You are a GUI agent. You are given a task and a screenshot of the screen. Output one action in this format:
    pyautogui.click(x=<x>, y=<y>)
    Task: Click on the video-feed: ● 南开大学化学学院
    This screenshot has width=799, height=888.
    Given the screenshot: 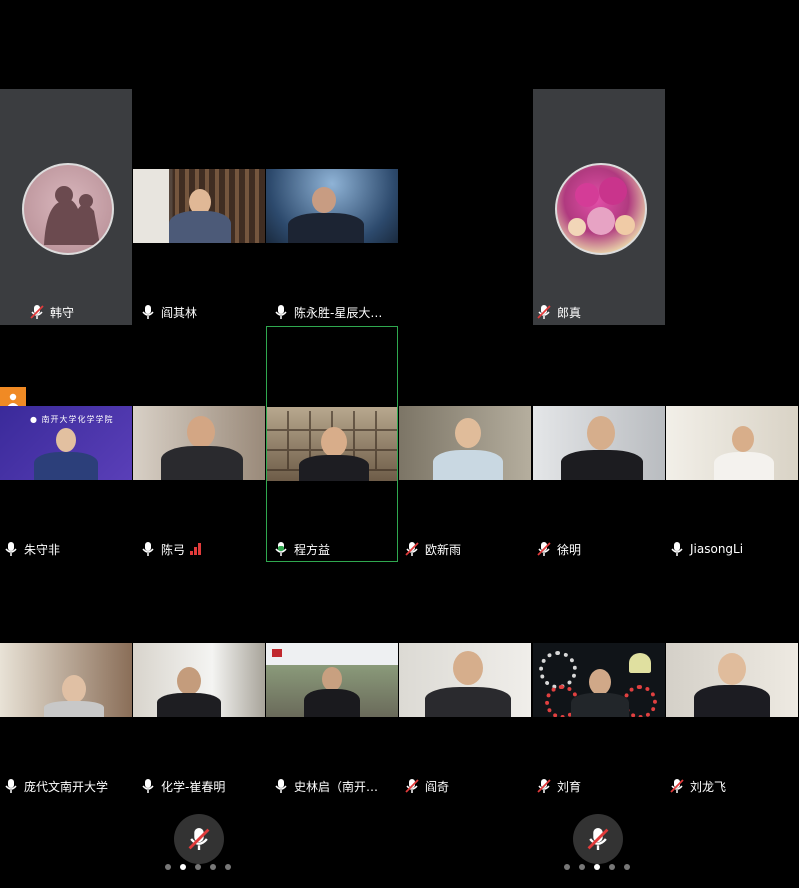 What is the action you would take?
    pyautogui.click(x=66, y=443)
    